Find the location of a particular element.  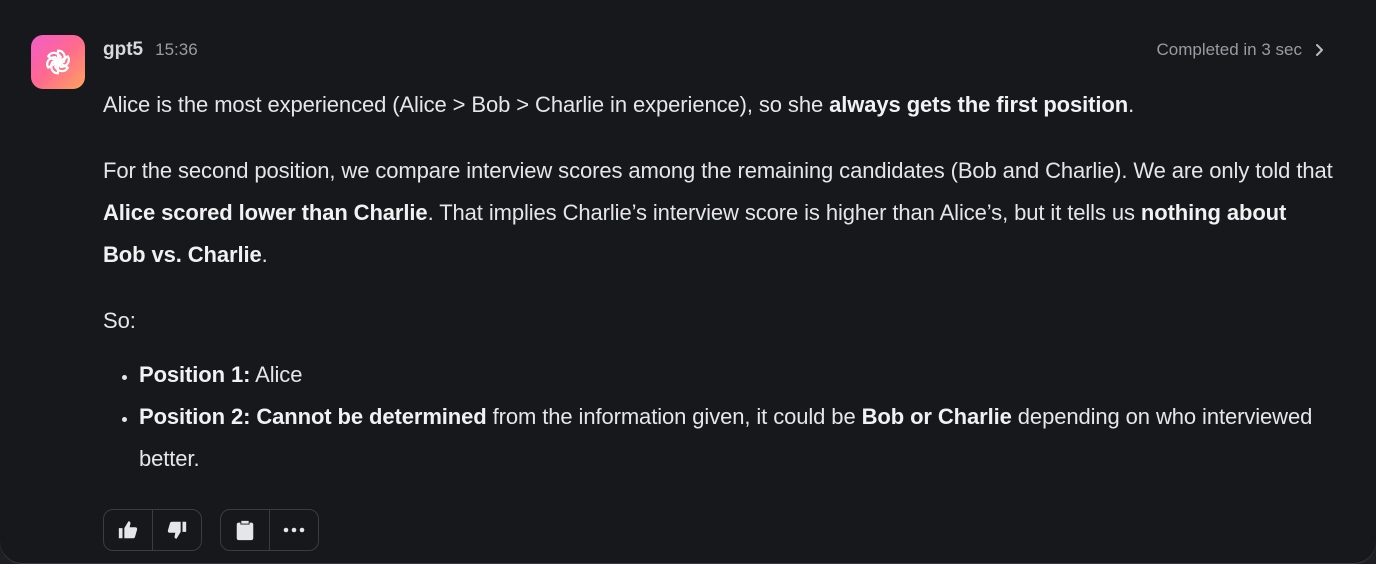

bold-segment: Position 1: is located at coordinates (195, 374).